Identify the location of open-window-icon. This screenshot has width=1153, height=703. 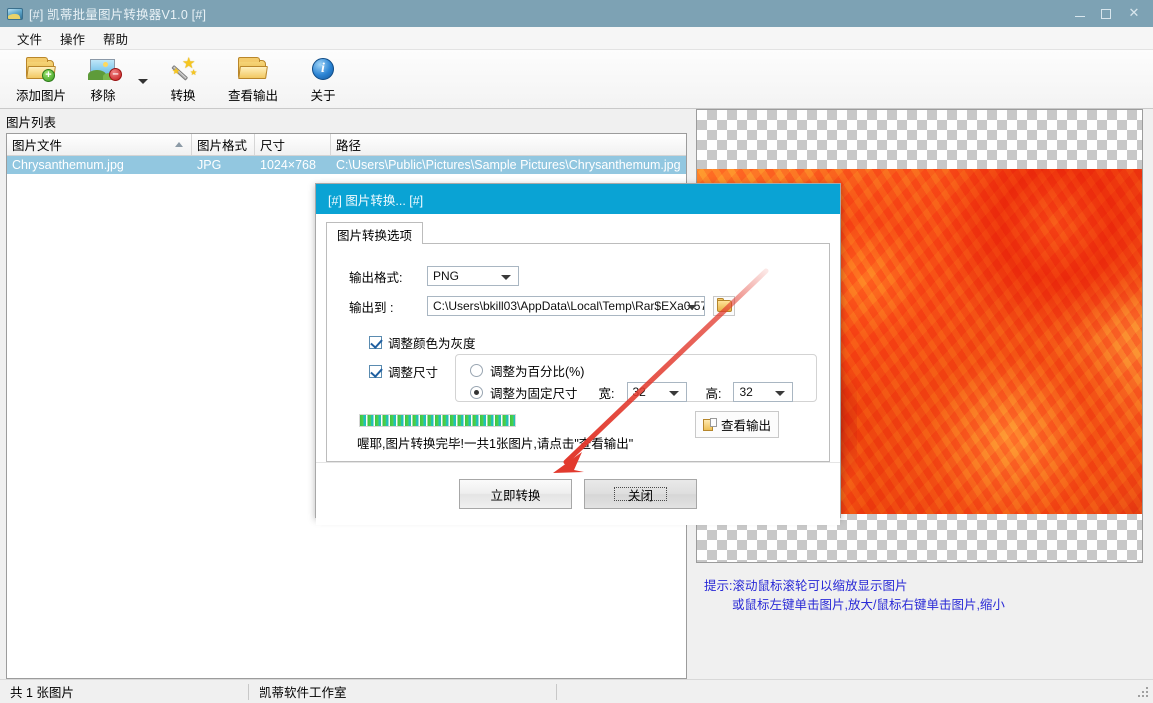
(710, 424).